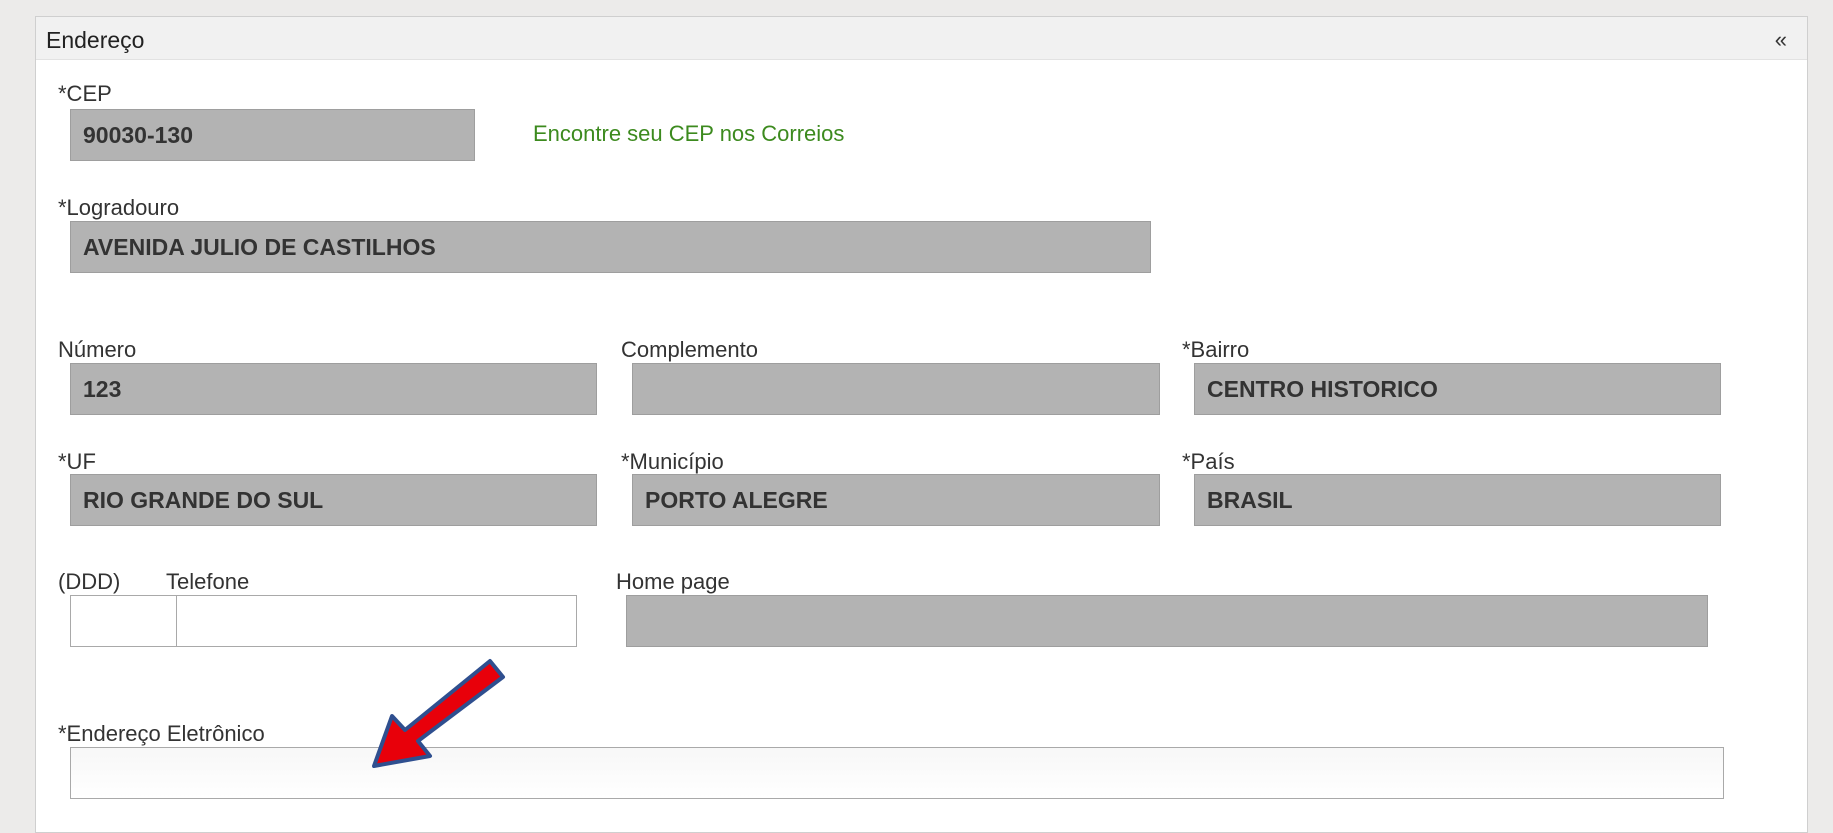 The height and width of the screenshot is (833, 1833). What do you see at coordinates (1208, 461) in the screenshot?
I see `pais-label: *País` at bounding box center [1208, 461].